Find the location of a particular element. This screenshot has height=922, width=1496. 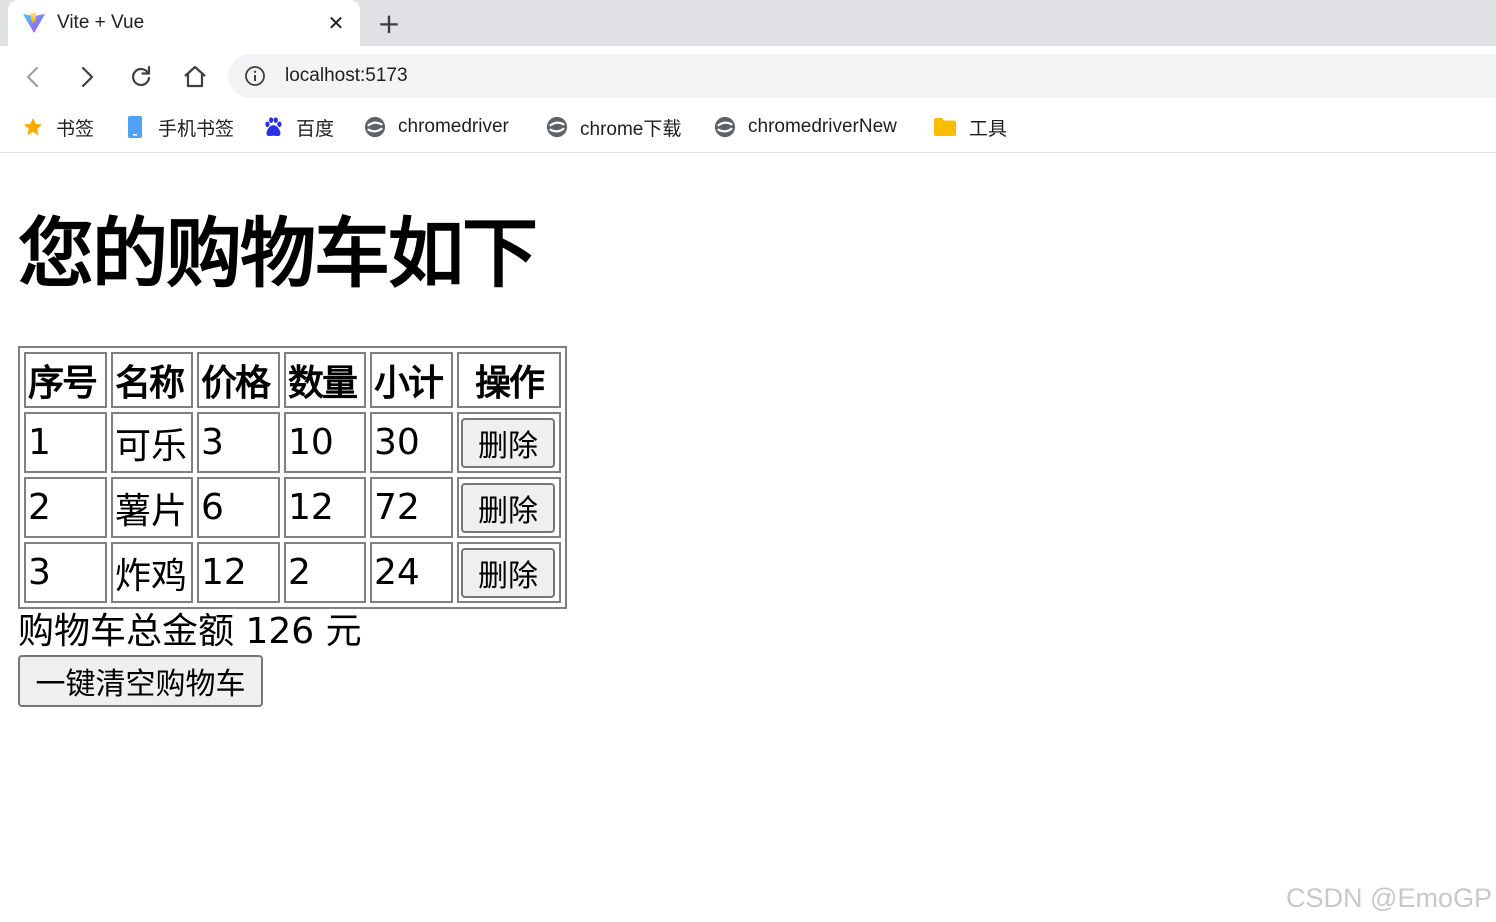

cell-id: 3 is located at coordinates (65, 572).